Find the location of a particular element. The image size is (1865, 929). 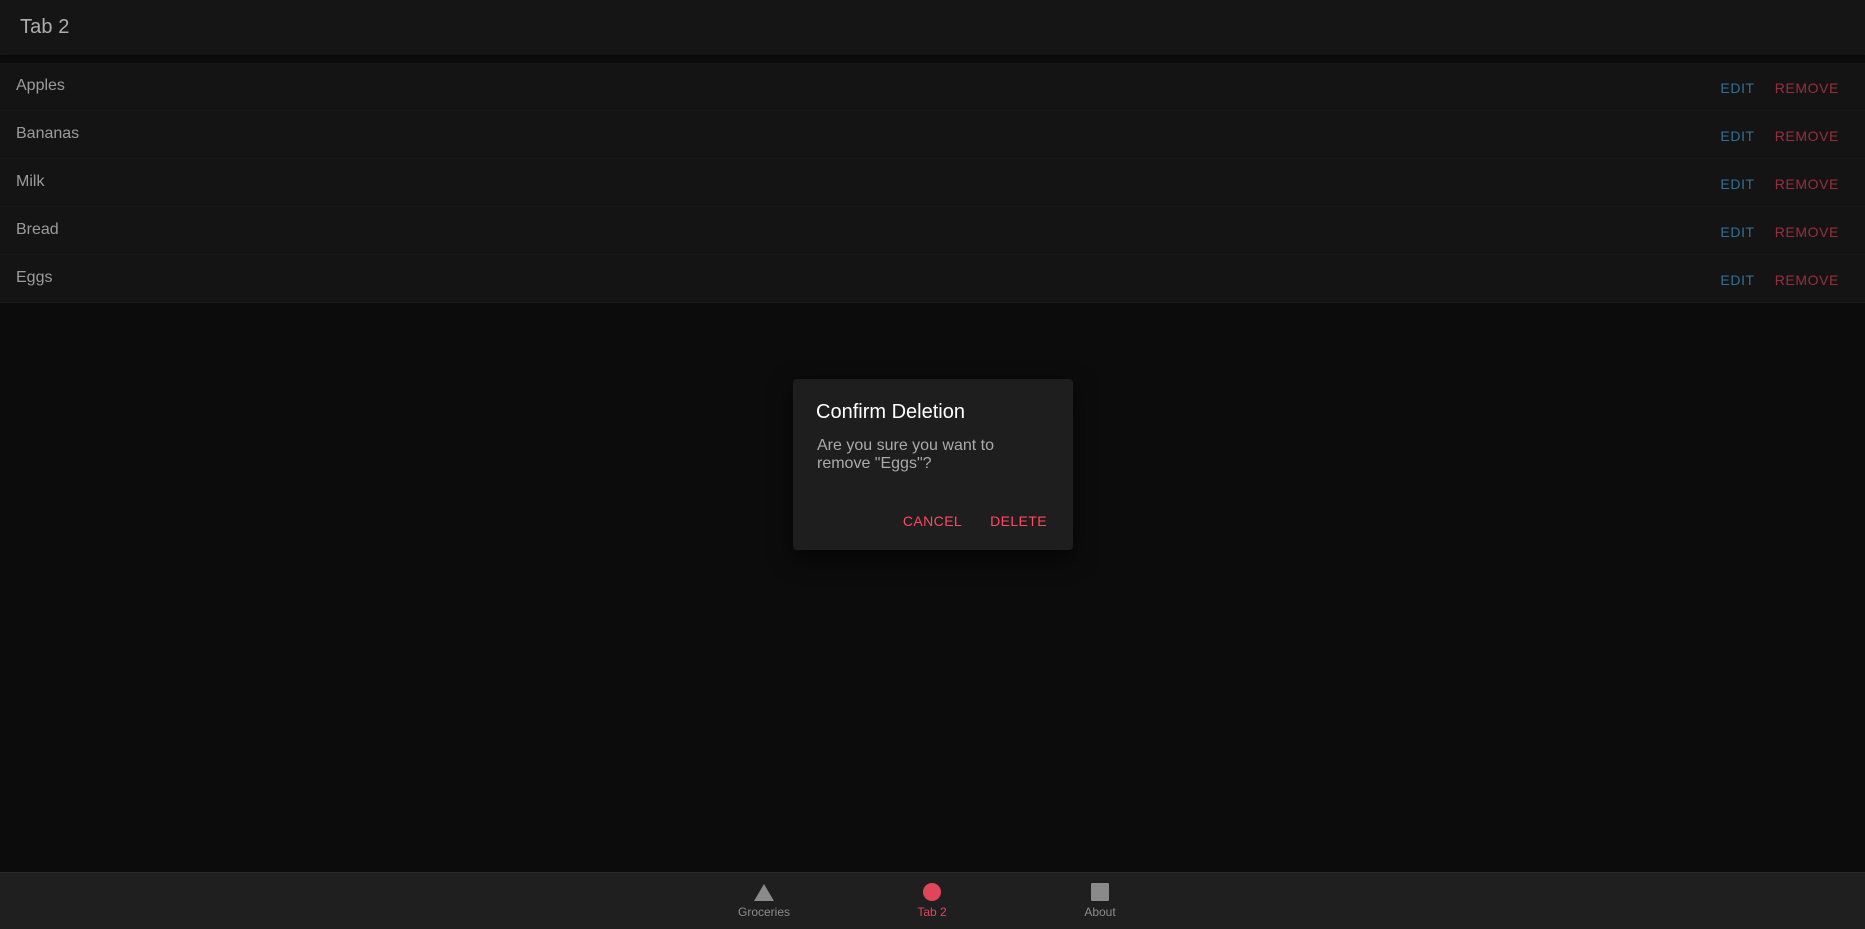

tab-groceries: Groceries is located at coordinates (764, 900).